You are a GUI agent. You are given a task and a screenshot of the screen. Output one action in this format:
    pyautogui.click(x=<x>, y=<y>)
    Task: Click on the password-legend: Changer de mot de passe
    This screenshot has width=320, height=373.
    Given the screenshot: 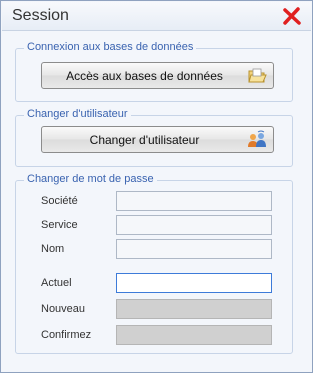 What is the action you would take?
    pyautogui.click(x=90, y=179)
    